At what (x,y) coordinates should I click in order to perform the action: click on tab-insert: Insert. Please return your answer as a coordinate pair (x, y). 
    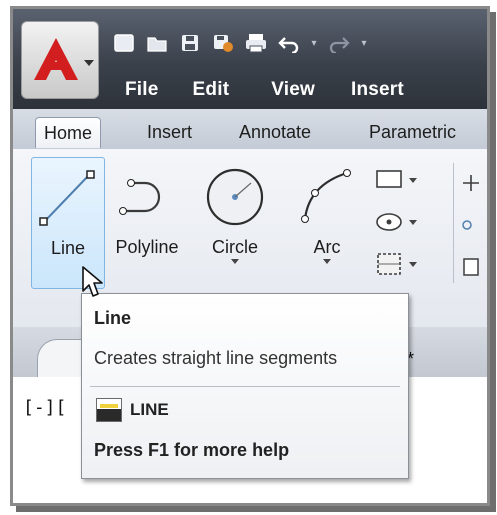
    Looking at the image, I should click on (169, 132).